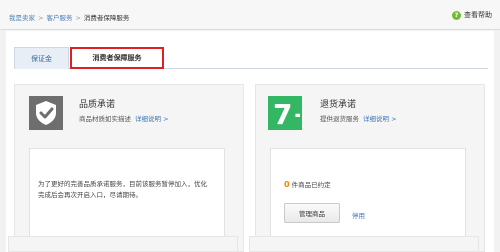 This screenshot has height=252, width=500. What do you see at coordinates (364, 244) in the screenshot?
I see `next-panel-right` at bounding box center [364, 244].